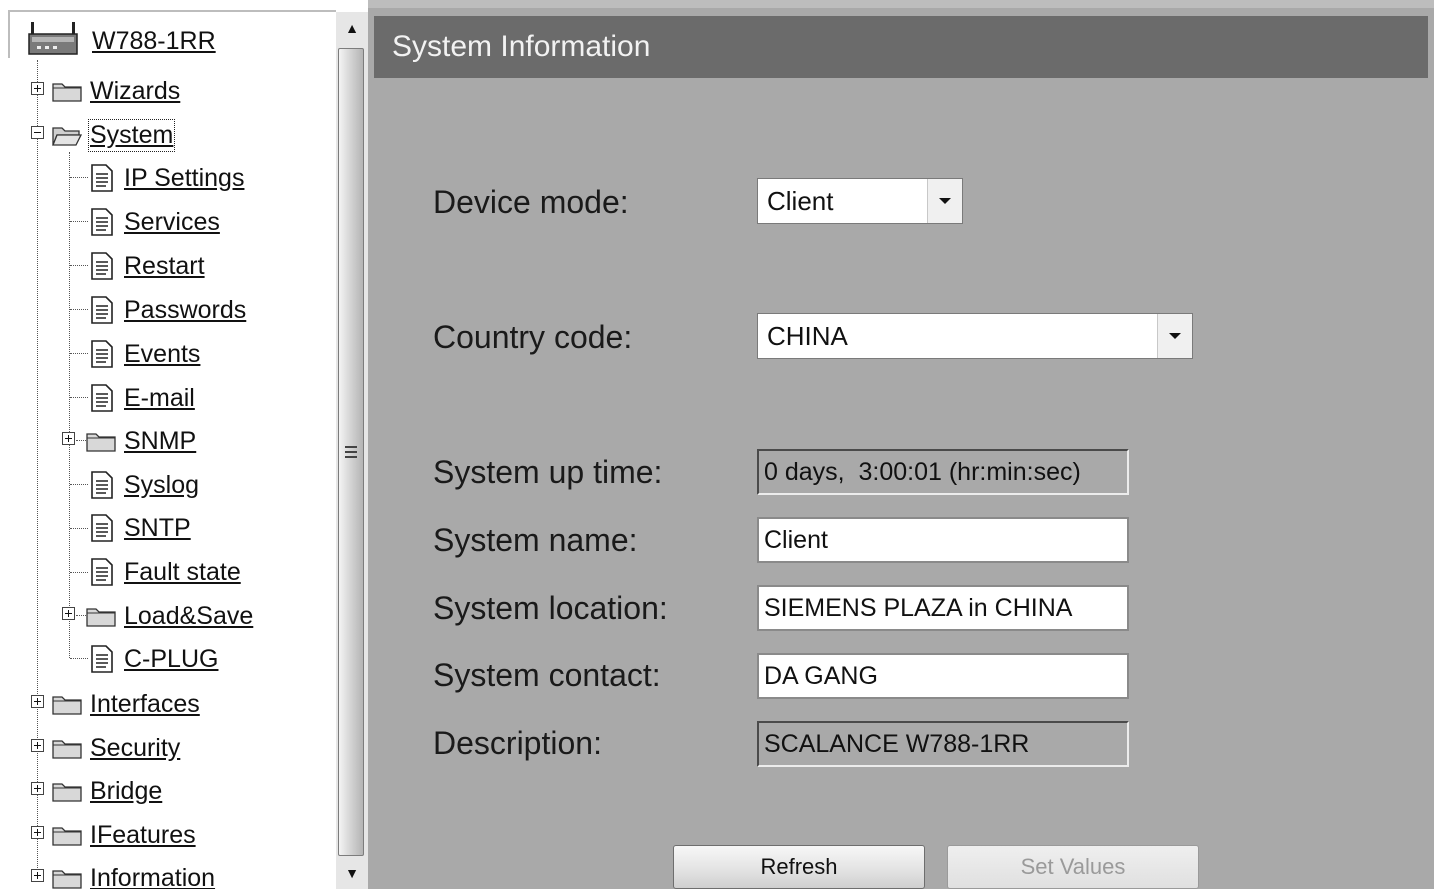 This screenshot has width=1434, height=889. I want to click on tree-item-label: Events, so click(162, 354).